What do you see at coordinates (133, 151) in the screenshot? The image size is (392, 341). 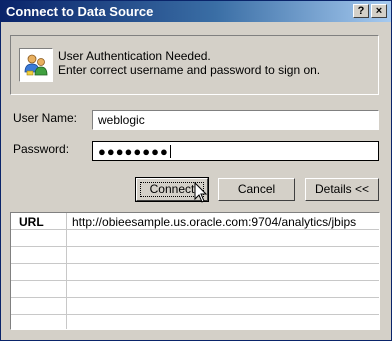 I see `password-mask: ●●●●●●●●` at bounding box center [133, 151].